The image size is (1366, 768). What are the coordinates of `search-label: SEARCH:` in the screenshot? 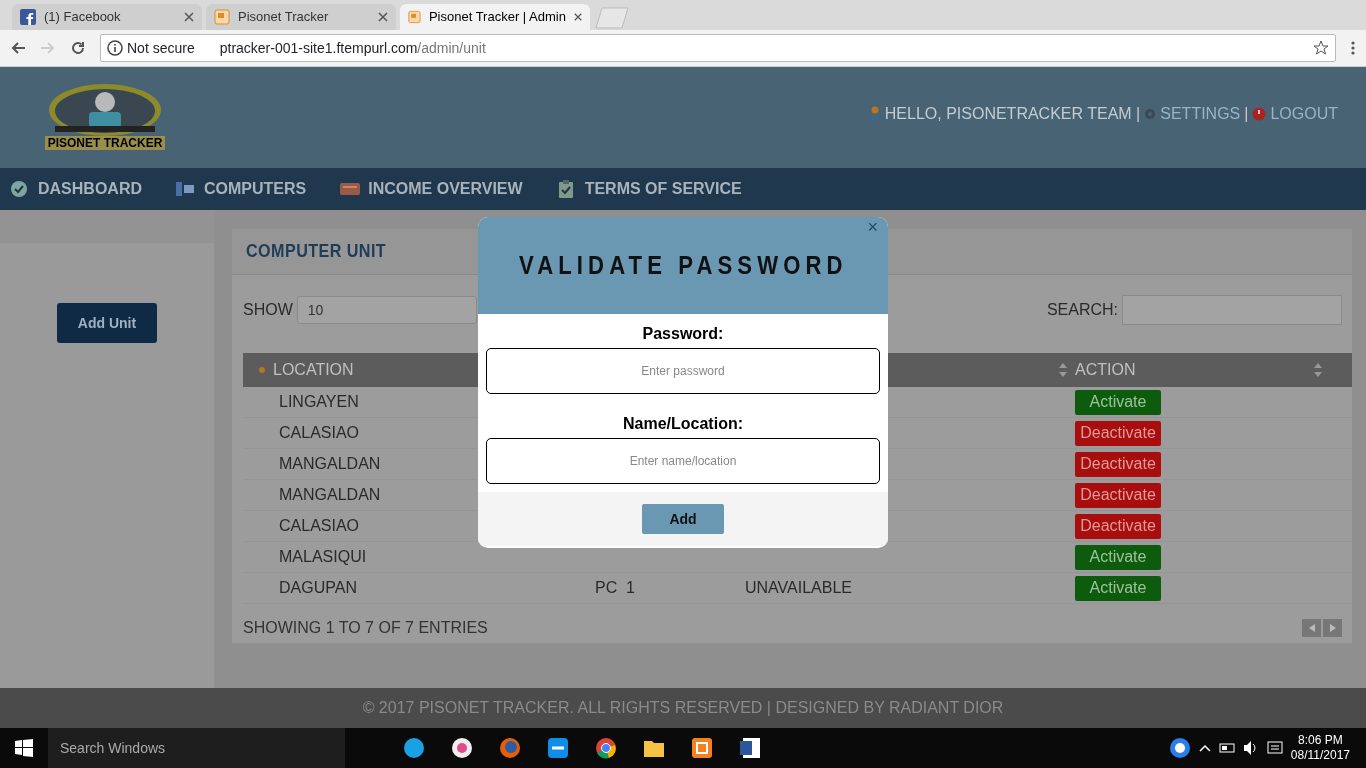 It's located at (1082, 310).